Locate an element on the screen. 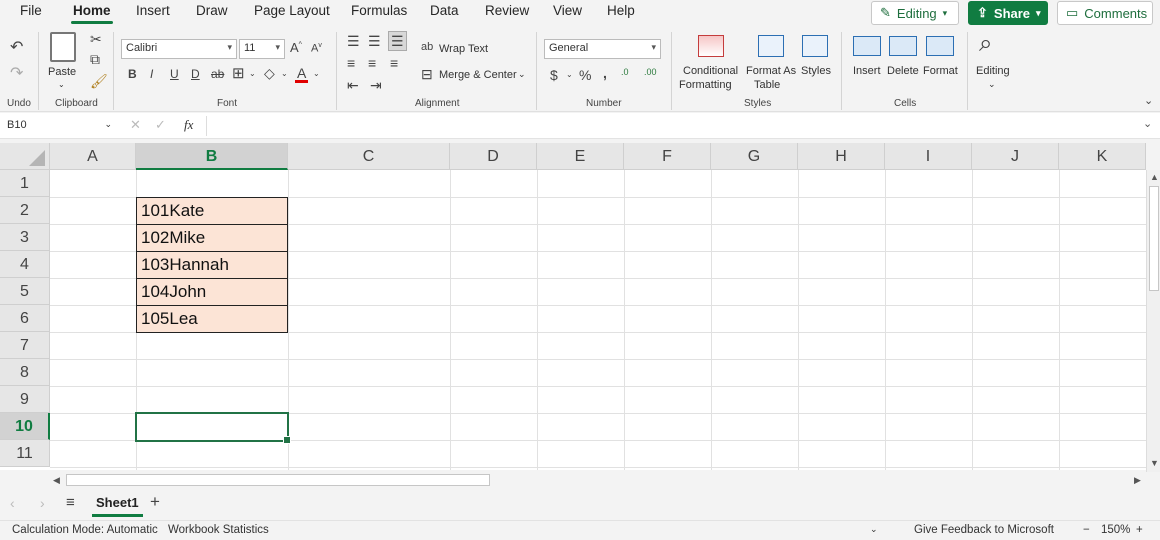 This screenshot has width=1160, height=540. column-header: B is located at coordinates (212, 156).